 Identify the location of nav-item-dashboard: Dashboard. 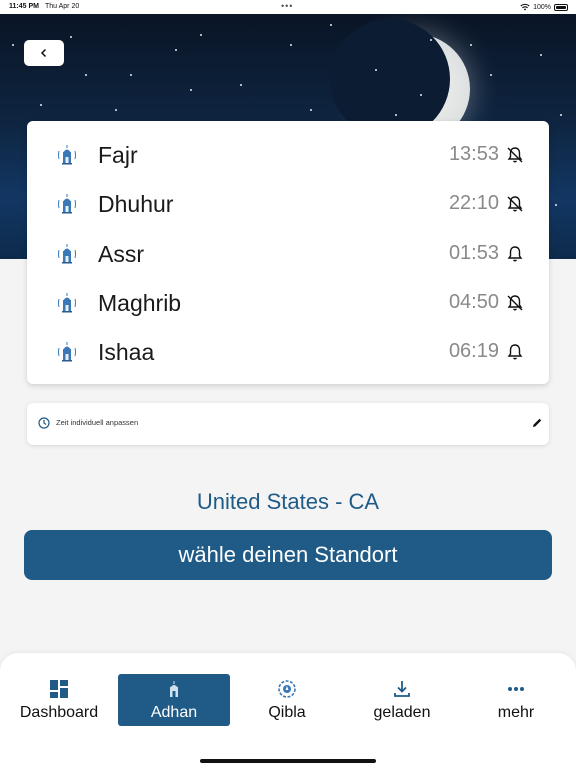
(59, 700).